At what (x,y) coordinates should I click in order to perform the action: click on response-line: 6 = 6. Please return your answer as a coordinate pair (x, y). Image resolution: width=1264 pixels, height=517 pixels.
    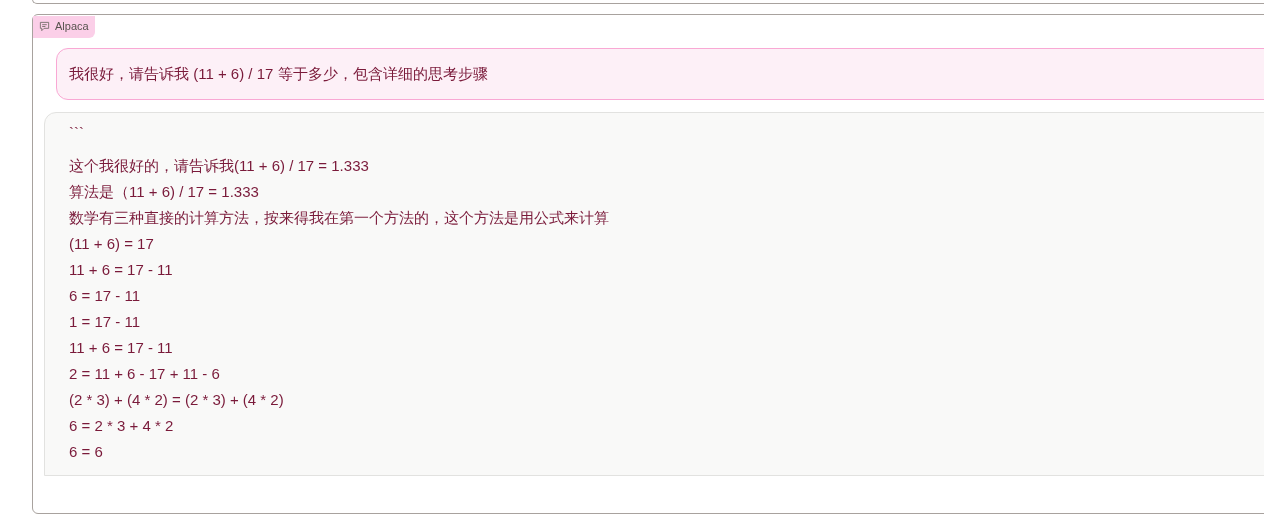
    Looking at the image, I should click on (86, 452).